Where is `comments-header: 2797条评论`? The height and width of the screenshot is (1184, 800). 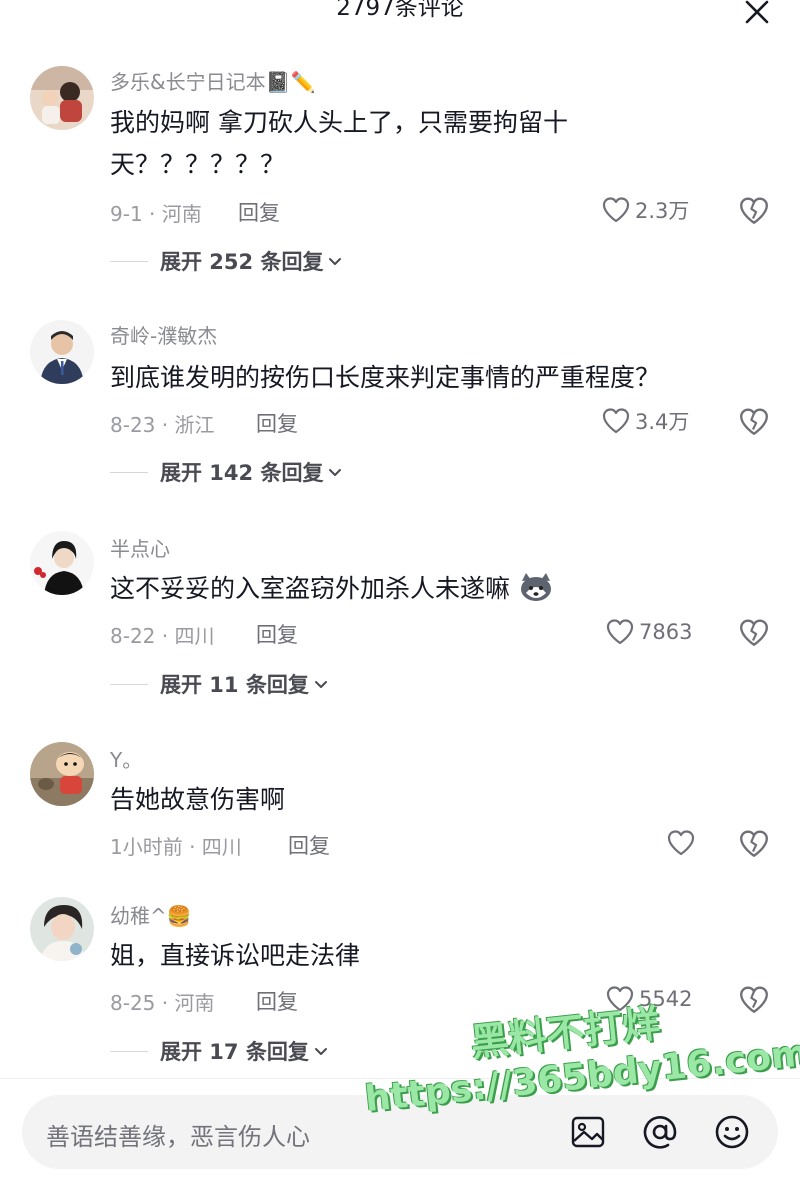
comments-header: 2797条评论 is located at coordinates (400, 20).